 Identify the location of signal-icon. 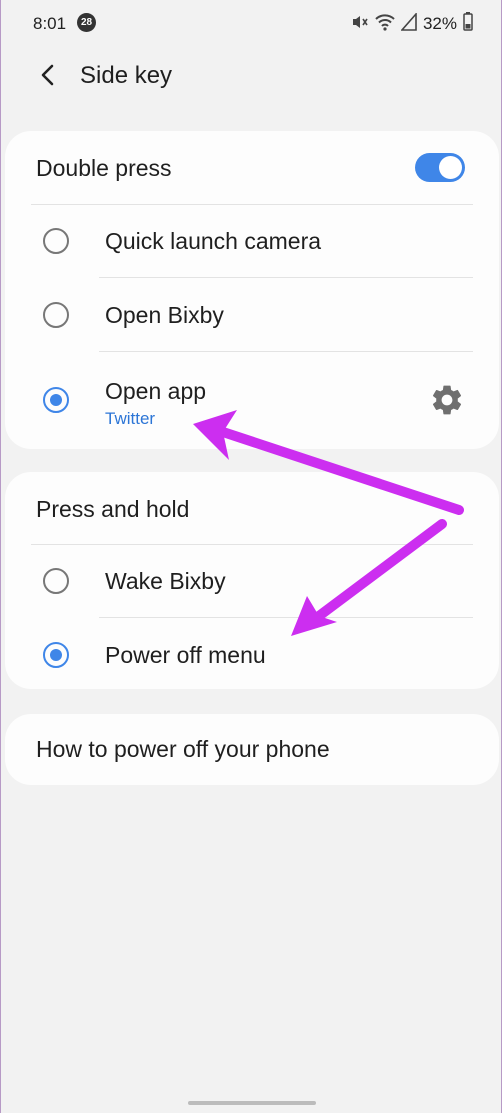
(408, 23).